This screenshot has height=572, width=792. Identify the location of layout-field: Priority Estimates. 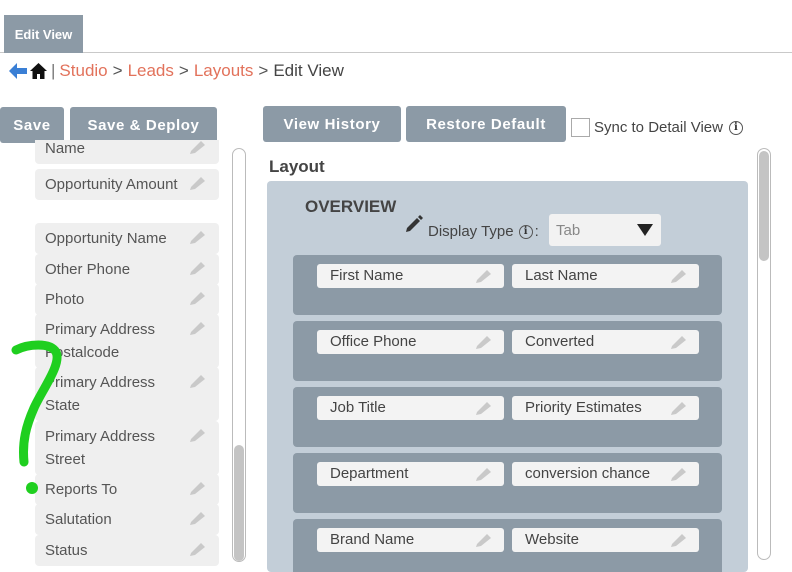
(605, 408).